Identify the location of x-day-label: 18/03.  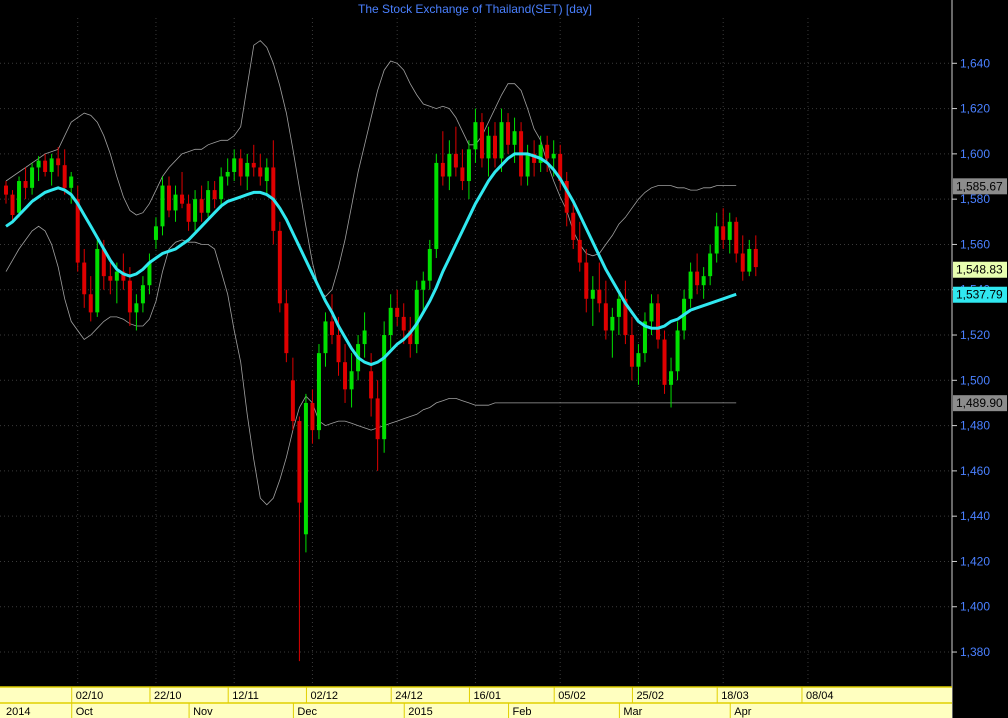
(735, 696).